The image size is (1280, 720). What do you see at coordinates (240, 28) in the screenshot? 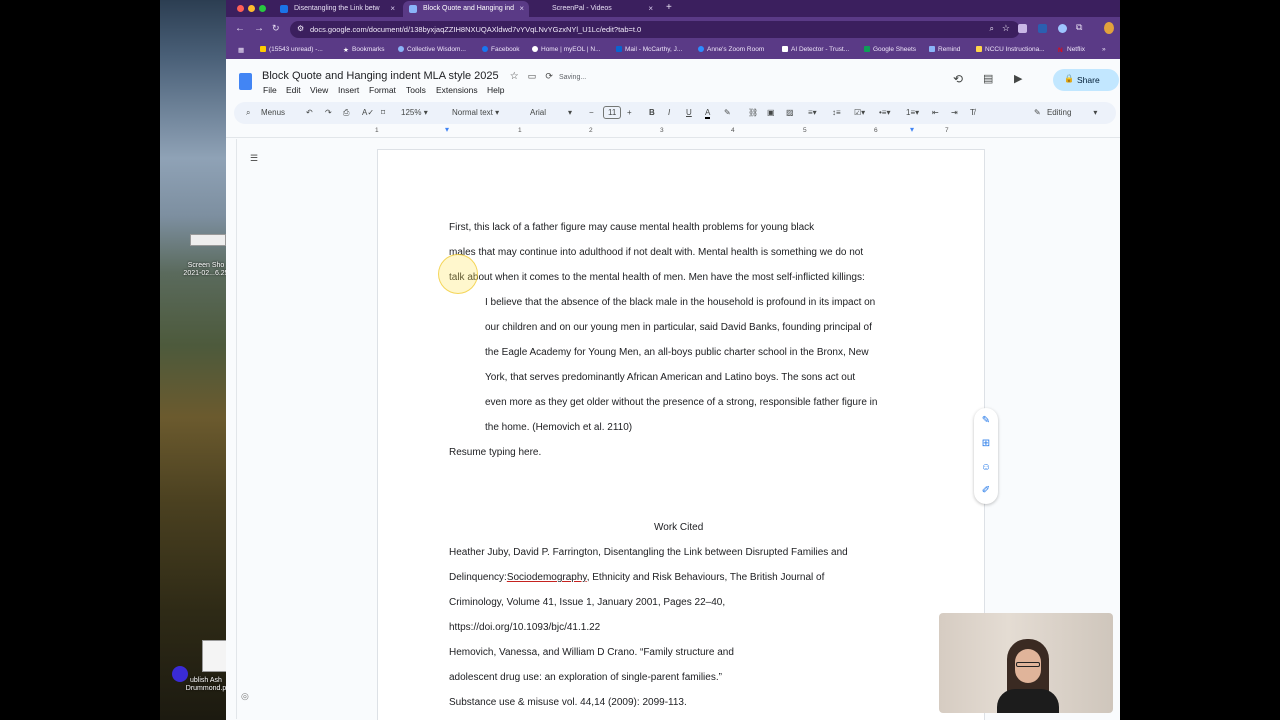
I see `back-arrow-icon: ←` at bounding box center [240, 28].